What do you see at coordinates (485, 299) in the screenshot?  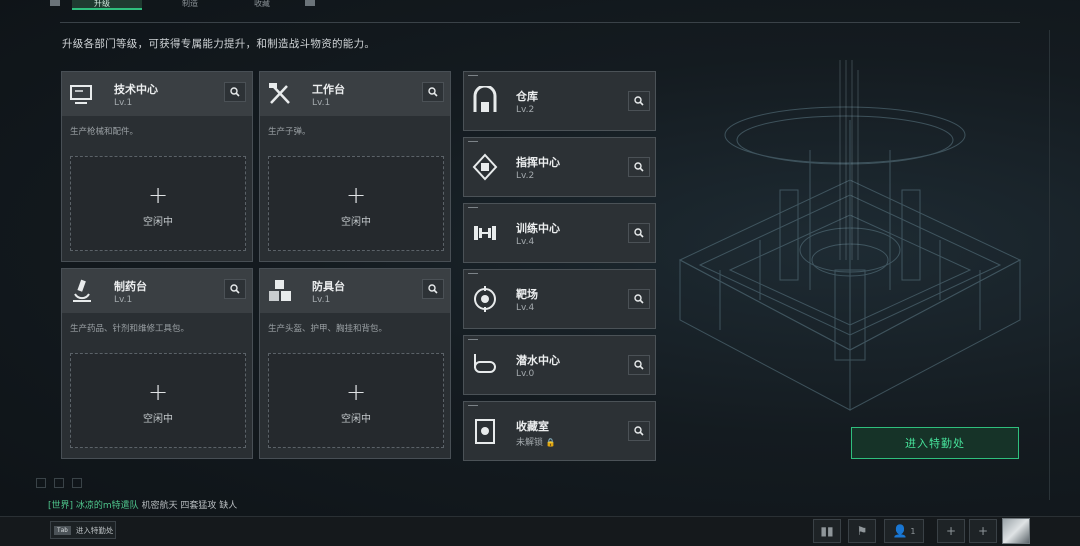 I see `target-icon` at bounding box center [485, 299].